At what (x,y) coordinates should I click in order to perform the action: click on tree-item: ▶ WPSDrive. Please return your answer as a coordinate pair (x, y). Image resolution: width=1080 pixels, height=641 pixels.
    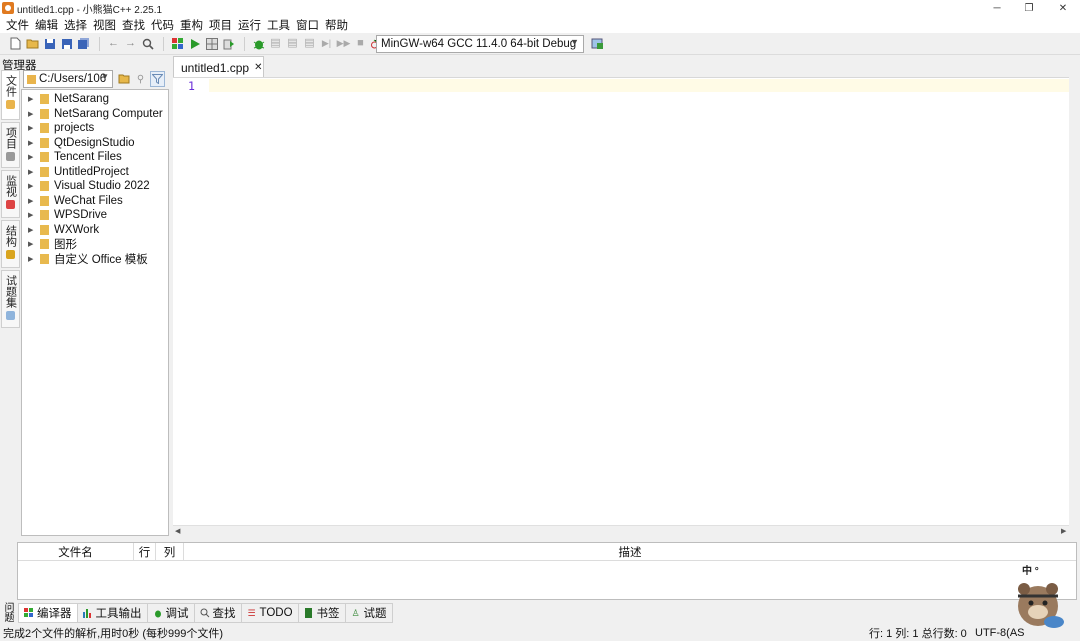
    Looking at the image, I should click on (67, 215).